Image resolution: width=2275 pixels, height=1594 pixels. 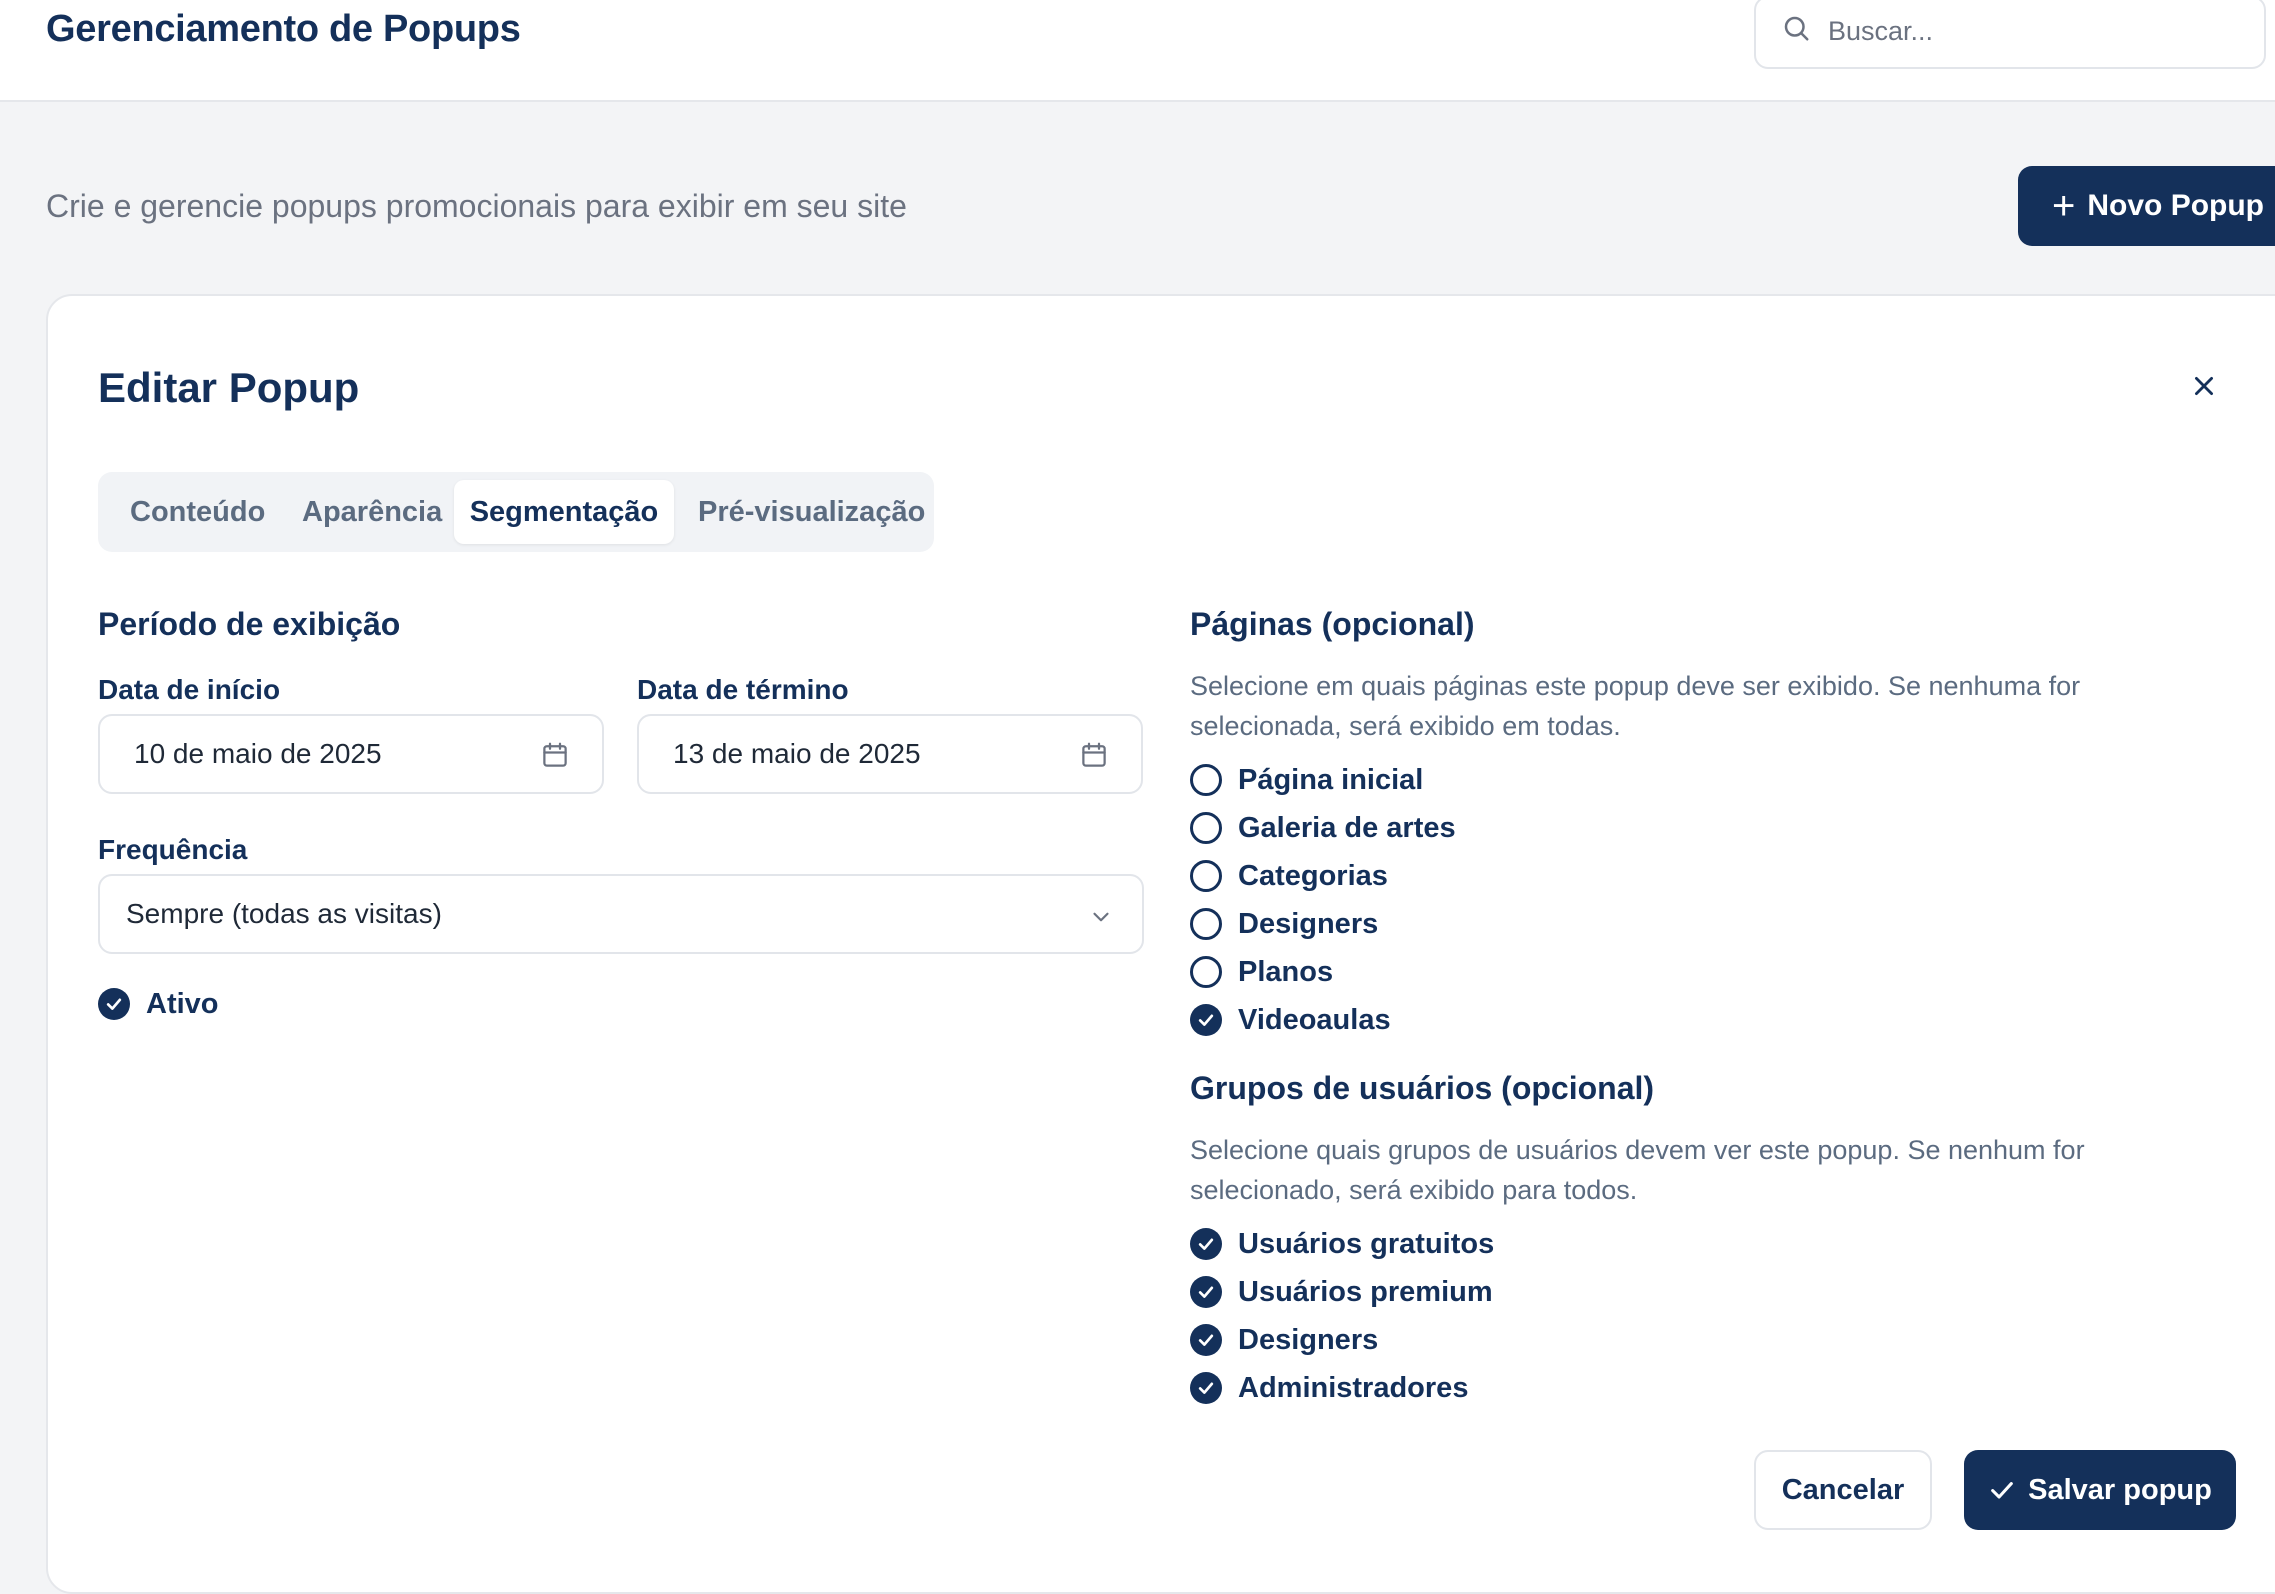 I want to click on page-option-label: Videoaulas, so click(x=1314, y=1019).